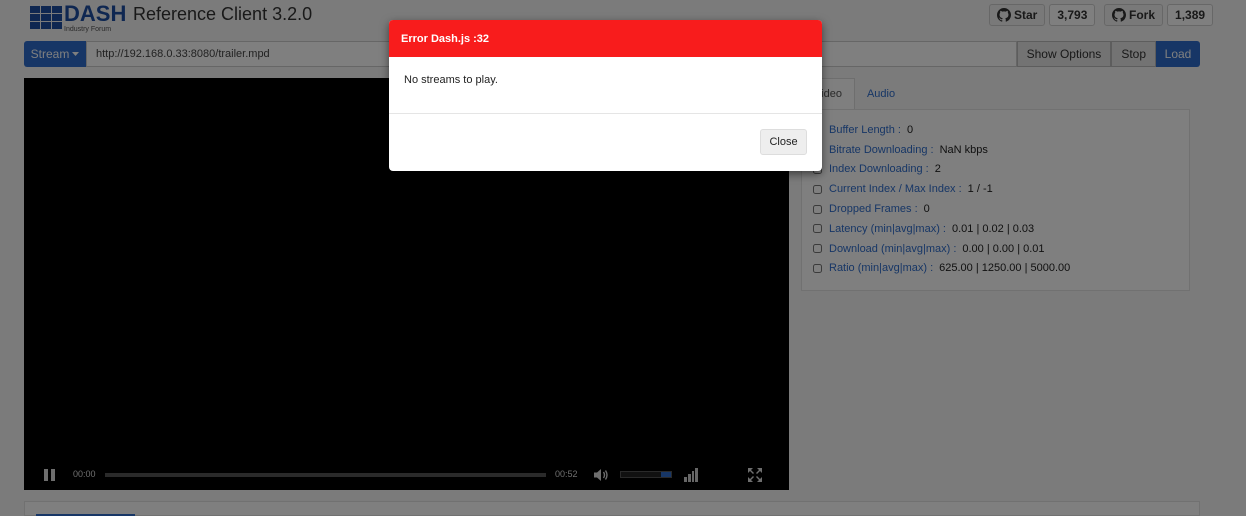 The image size is (1246, 516). Describe the element at coordinates (605, 38) in the screenshot. I see `modal-header: Error Dash.js :32` at that location.